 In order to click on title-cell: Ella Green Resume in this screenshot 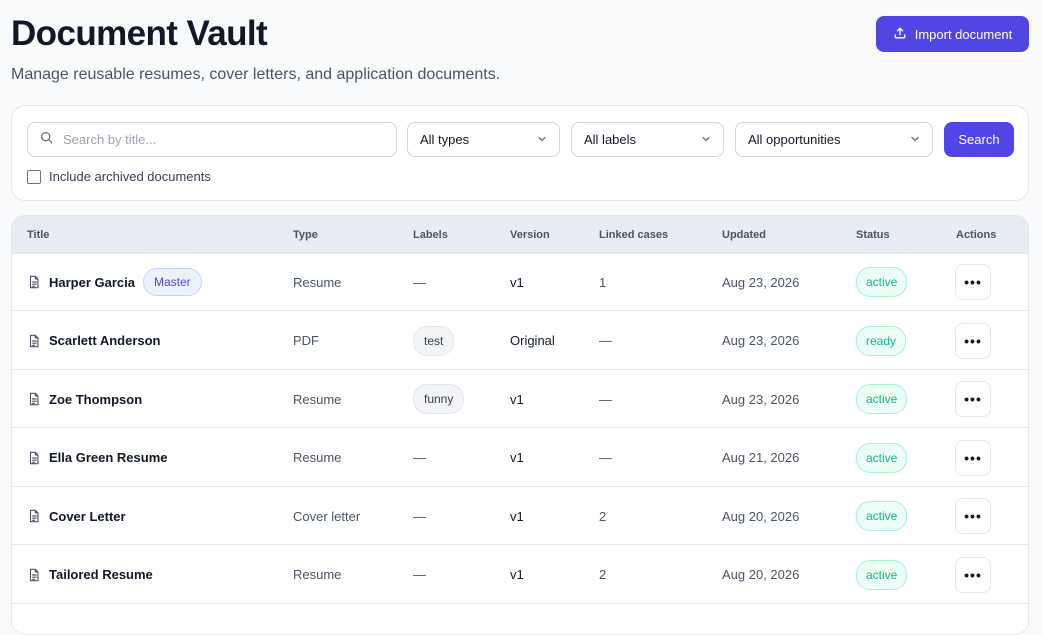, I will do `click(97, 458)`.